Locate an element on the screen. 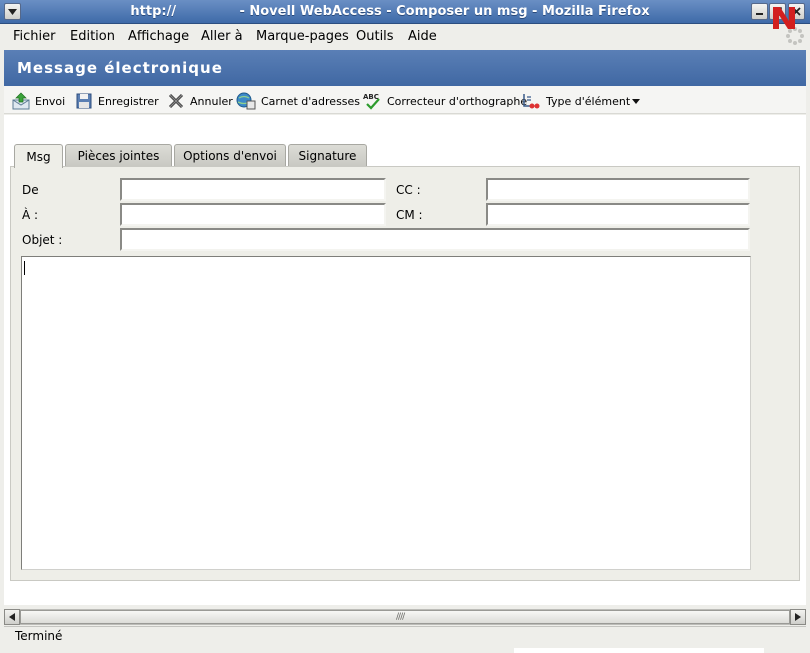 The height and width of the screenshot is (653, 810). scrollbar-thumb is located at coordinates (405, 617).